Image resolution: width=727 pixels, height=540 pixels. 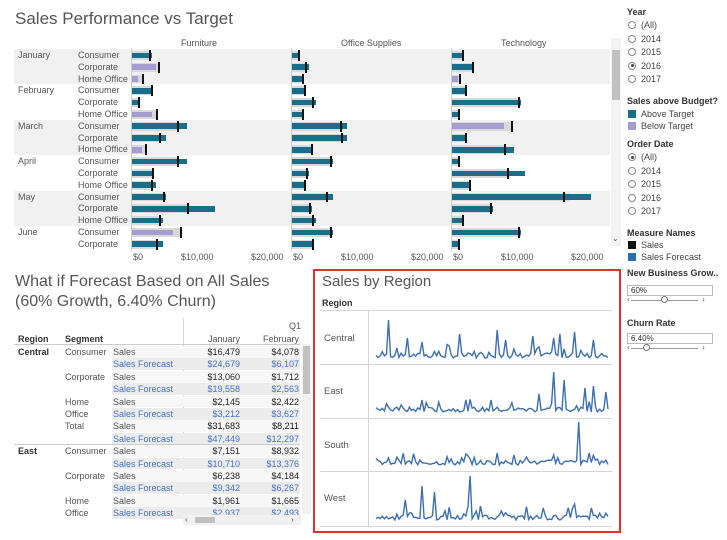 I want to click on jan-value-cell: $10,710, so click(x=223, y=463).